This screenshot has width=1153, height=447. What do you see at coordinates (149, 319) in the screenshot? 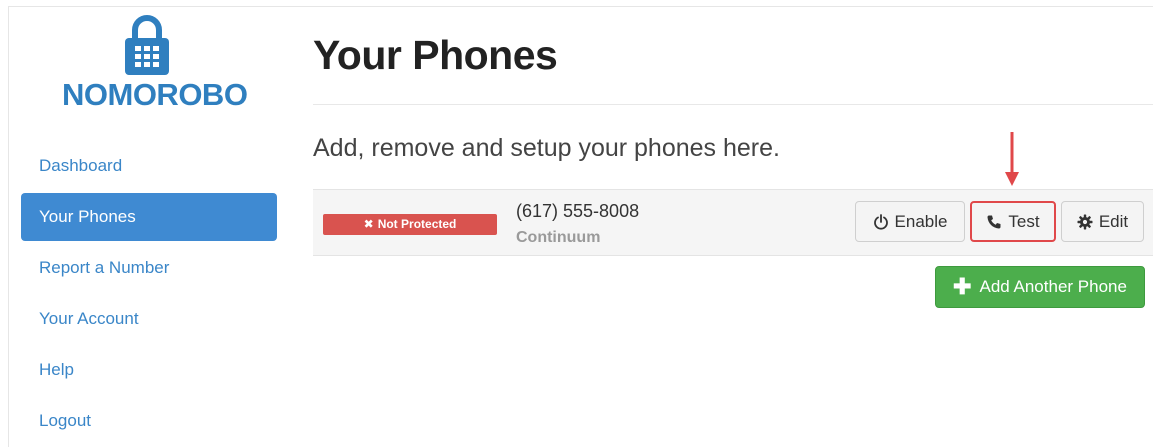
I see `sidebar-item-your-account: Your Account` at bounding box center [149, 319].